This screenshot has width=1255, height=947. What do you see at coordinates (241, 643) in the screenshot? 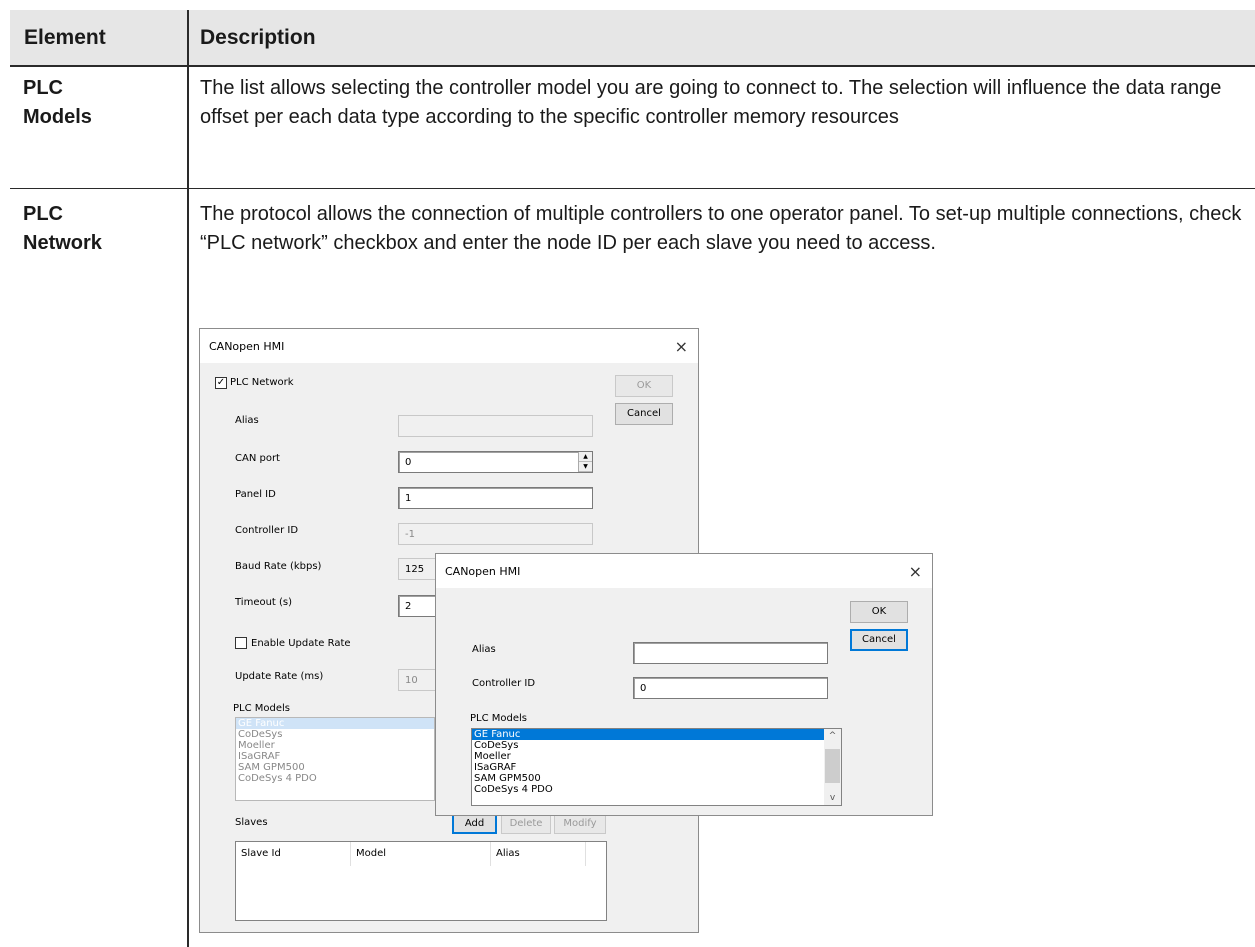
I see `enable-update-rate-checkbox` at bounding box center [241, 643].